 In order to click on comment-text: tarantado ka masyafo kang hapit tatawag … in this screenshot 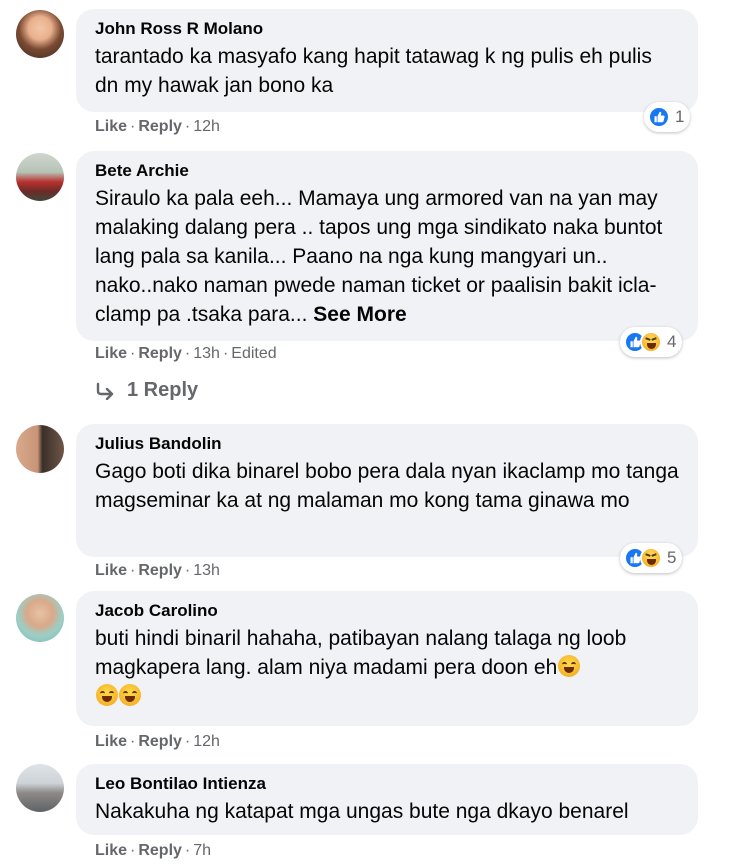, I will do `click(373, 71)`.